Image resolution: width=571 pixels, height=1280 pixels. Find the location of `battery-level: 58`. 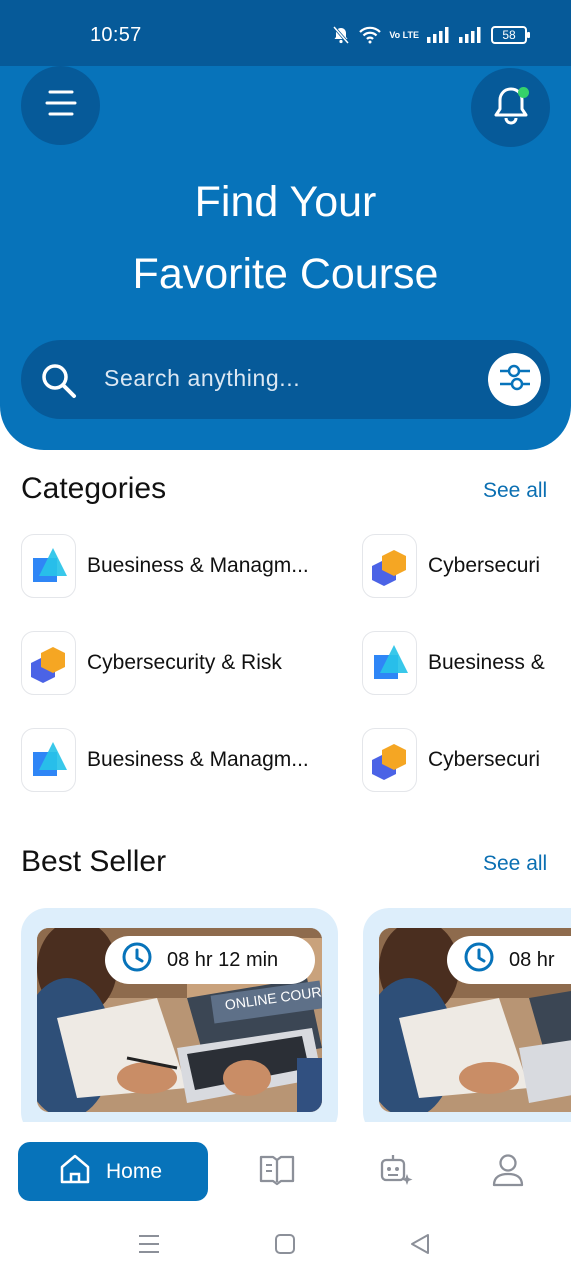

battery-level: 58 is located at coordinates (509, 35).